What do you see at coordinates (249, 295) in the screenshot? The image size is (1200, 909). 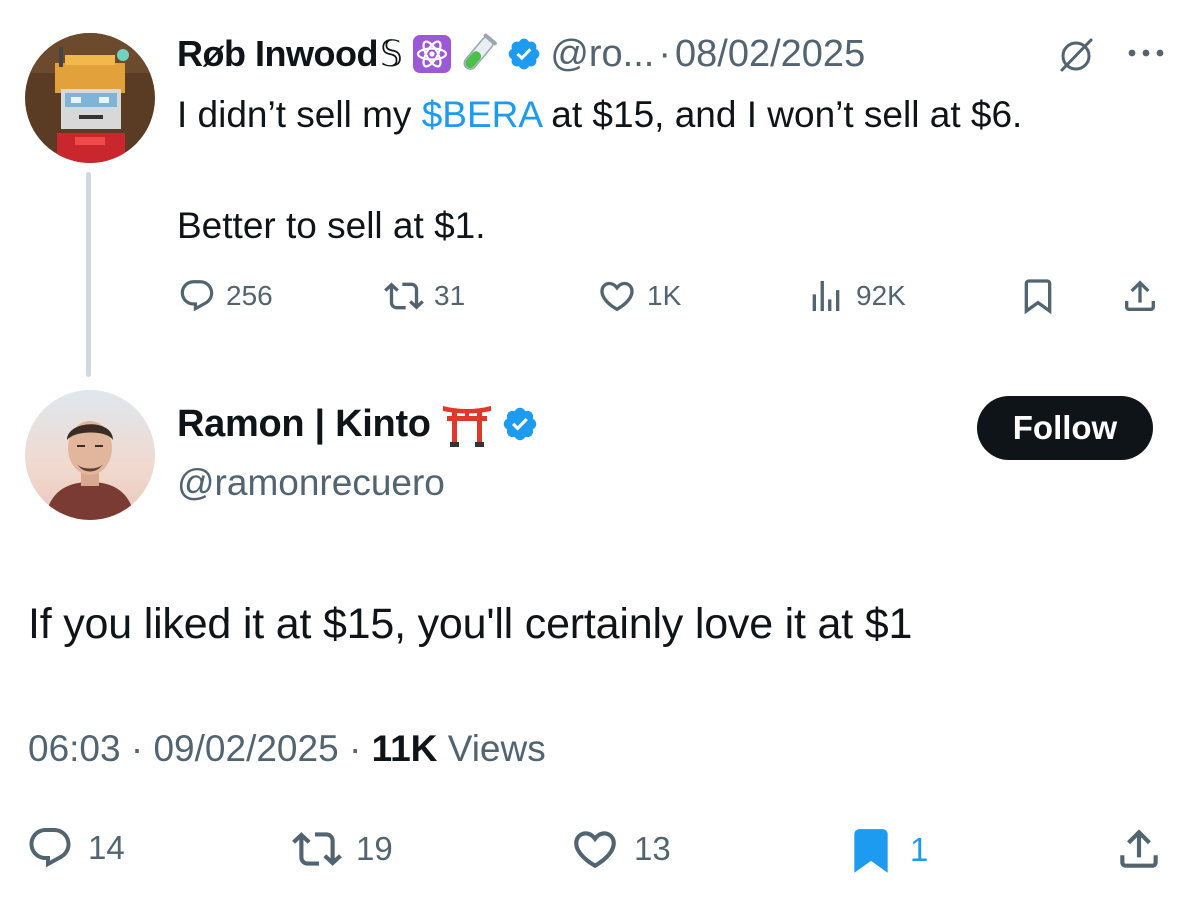 I see `reply-count: 256` at bounding box center [249, 295].